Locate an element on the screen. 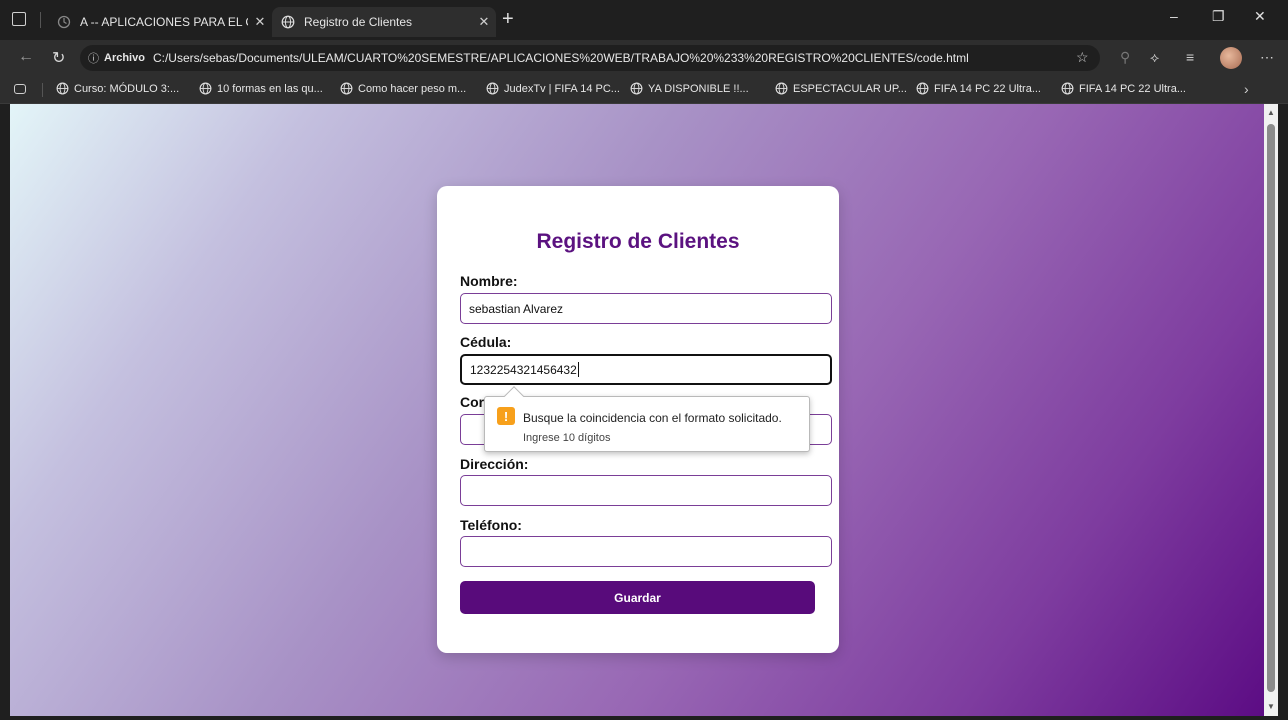 The image size is (1288, 720). cedula-value: 1232254321456432 is located at coordinates (523, 369).